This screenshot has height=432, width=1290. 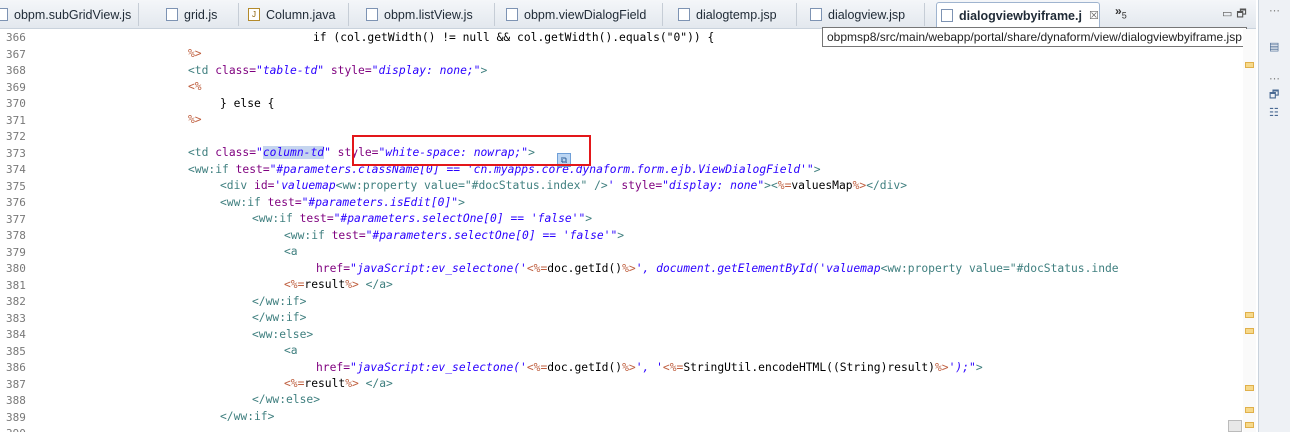 What do you see at coordinates (290, 70) in the screenshot?
I see `code-value: "table-td"` at bounding box center [290, 70].